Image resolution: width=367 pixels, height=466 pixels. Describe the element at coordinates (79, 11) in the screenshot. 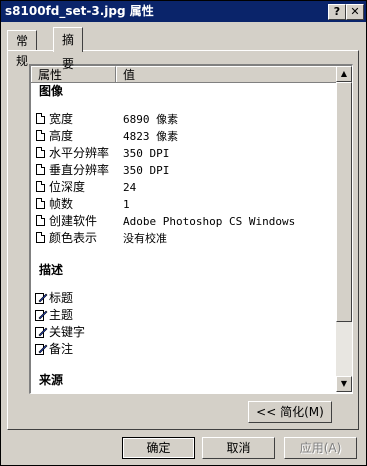

I see `window-title: s8100fd_set-3.jpg 属性` at that location.